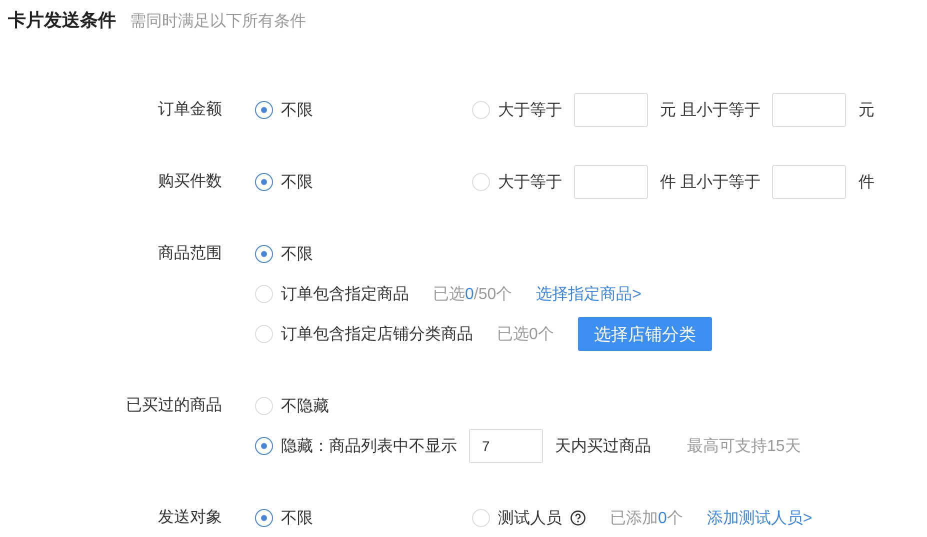 The image size is (927, 537). What do you see at coordinates (578, 518) in the screenshot?
I see `help-icon` at bounding box center [578, 518].